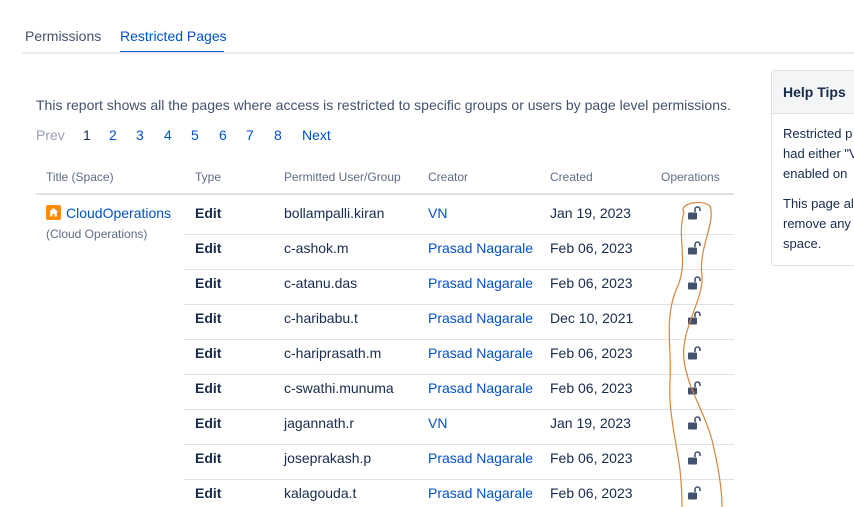 The width and height of the screenshot is (854, 507). Describe the element at coordinates (448, 177) in the screenshot. I see `column-header-creator: Creator` at that location.